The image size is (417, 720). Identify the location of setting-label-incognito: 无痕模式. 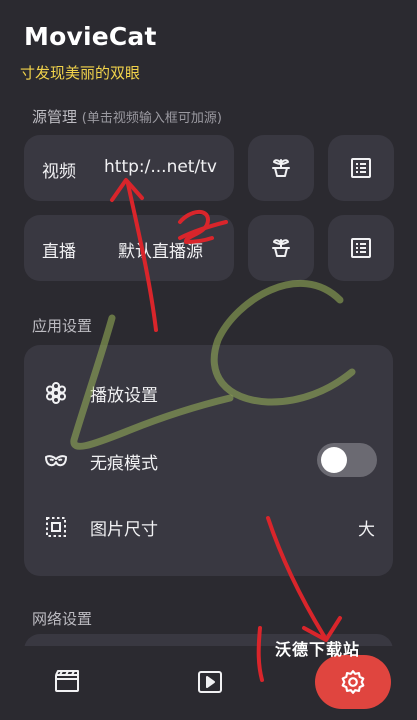
(124, 464).